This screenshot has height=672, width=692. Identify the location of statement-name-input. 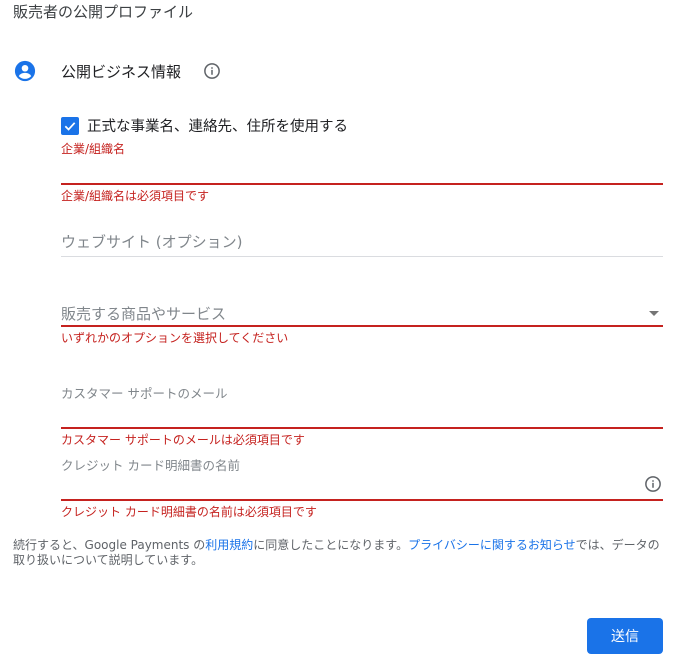
(351, 487).